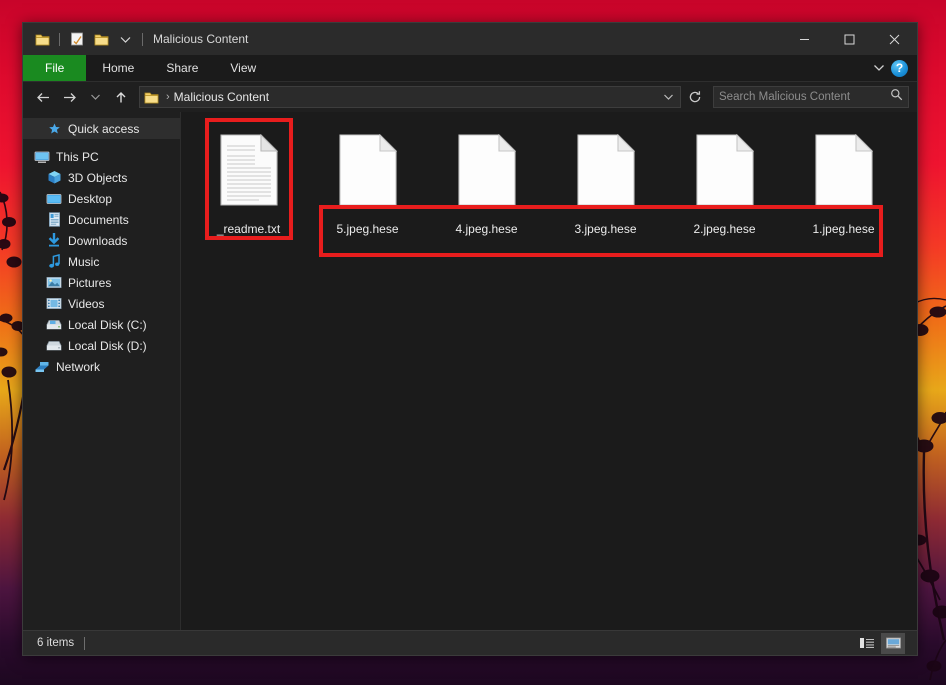 The image size is (946, 685). What do you see at coordinates (867, 643) in the screenshot?
I see `details-view-button` at bounding box center [867, 643].